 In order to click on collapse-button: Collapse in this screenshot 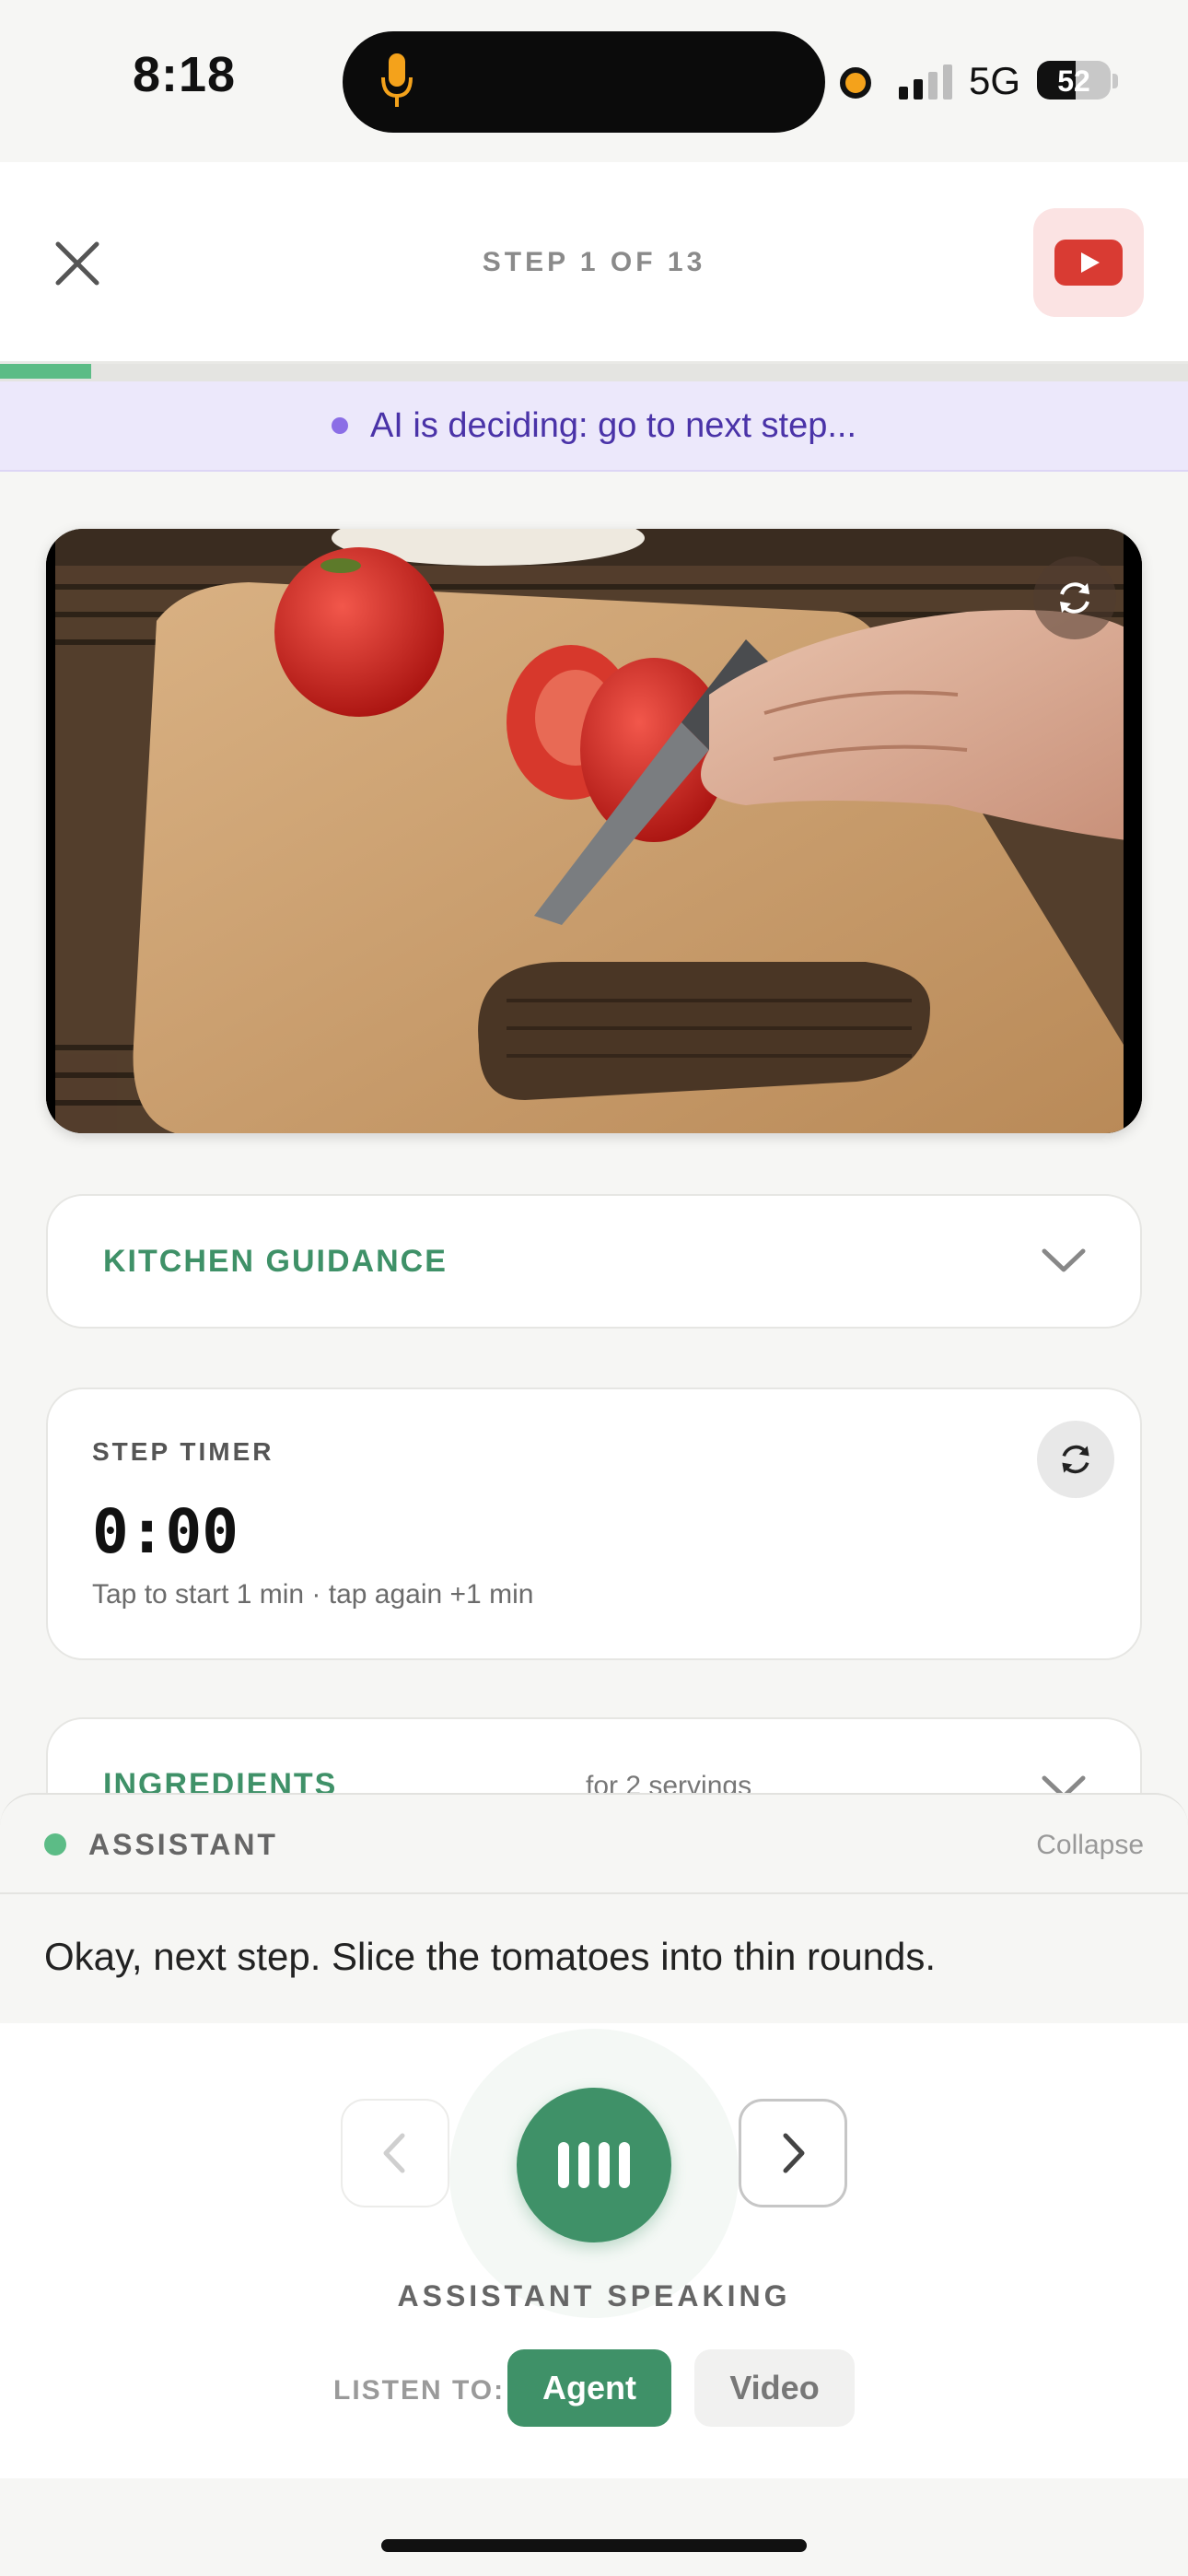, I will do `click(1090, 1845)`.